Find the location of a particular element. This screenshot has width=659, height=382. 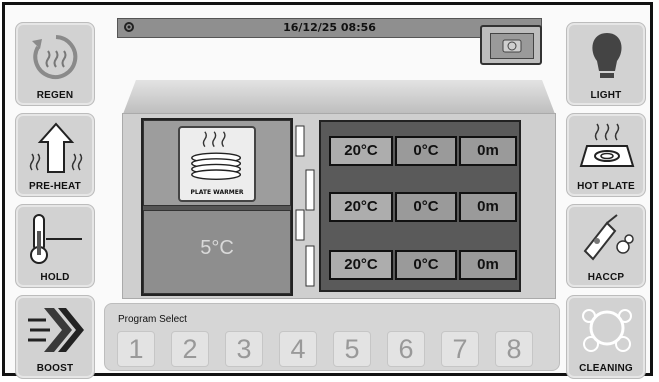

shelf-panel: 20°C 0°C 0m 20°C 0°C 0m 20°C 0°C 0m is located at coordinates (420, 206).